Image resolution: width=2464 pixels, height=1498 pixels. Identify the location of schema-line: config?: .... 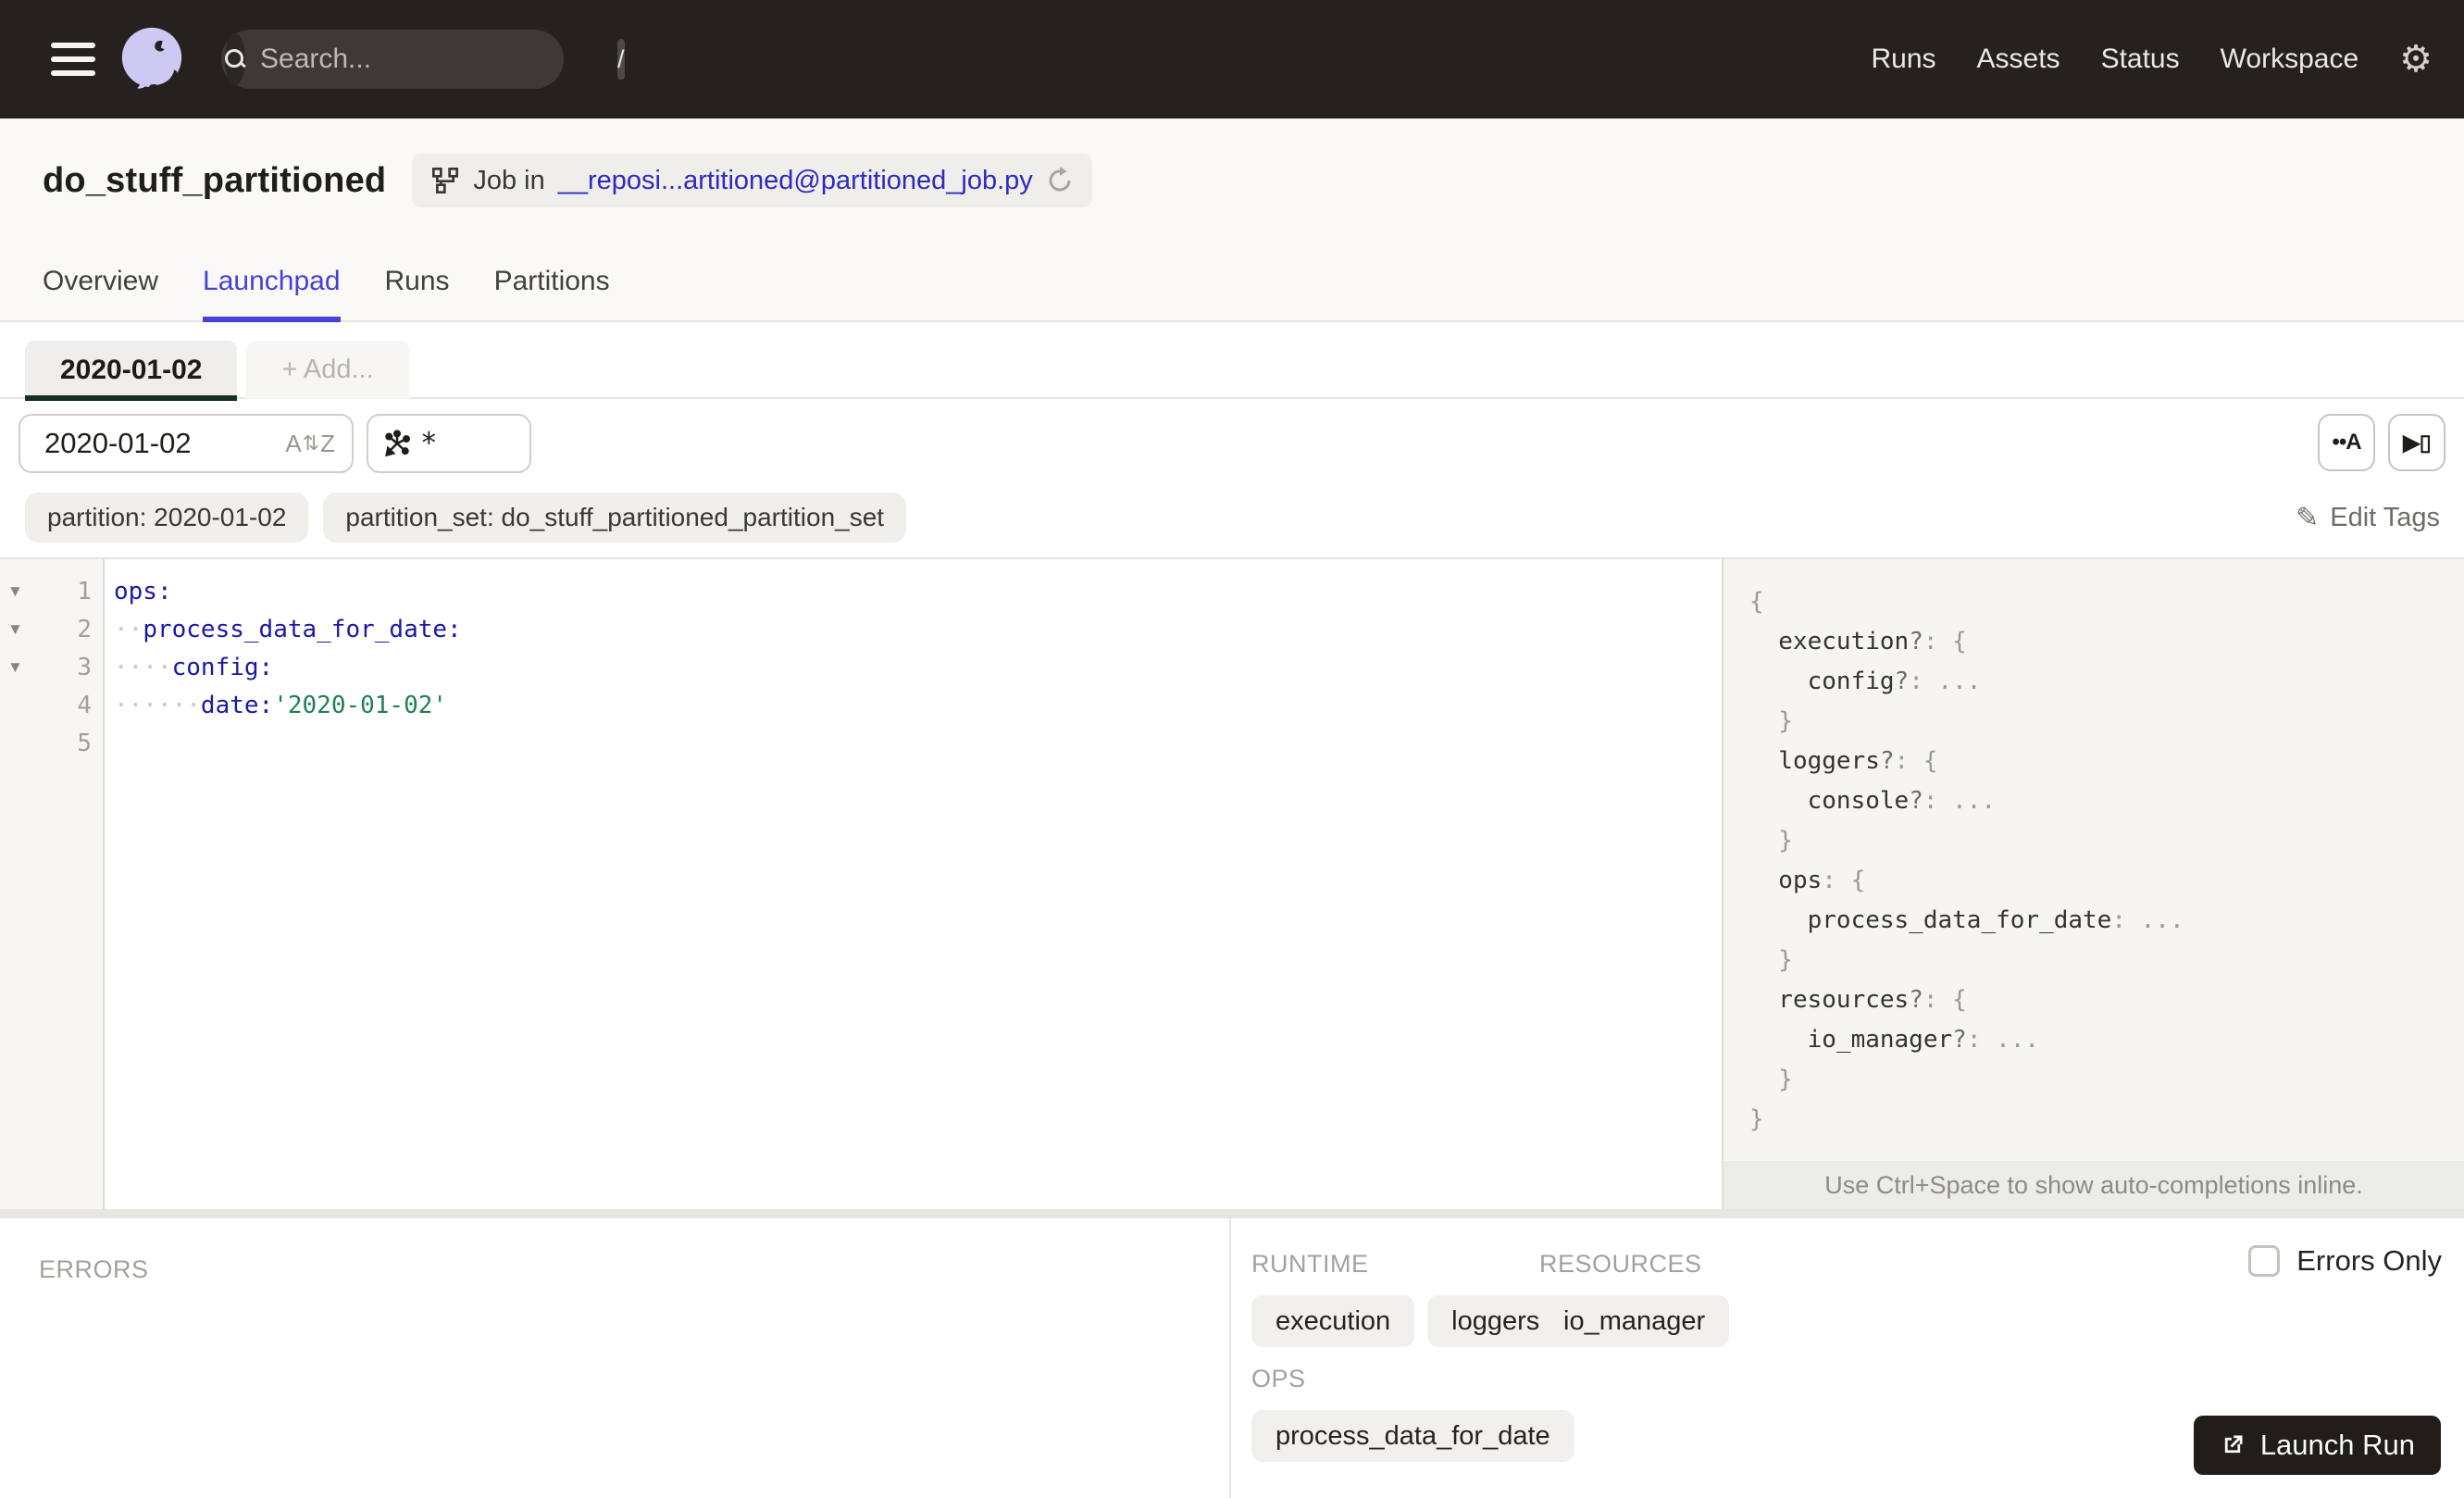
(2106, 681).